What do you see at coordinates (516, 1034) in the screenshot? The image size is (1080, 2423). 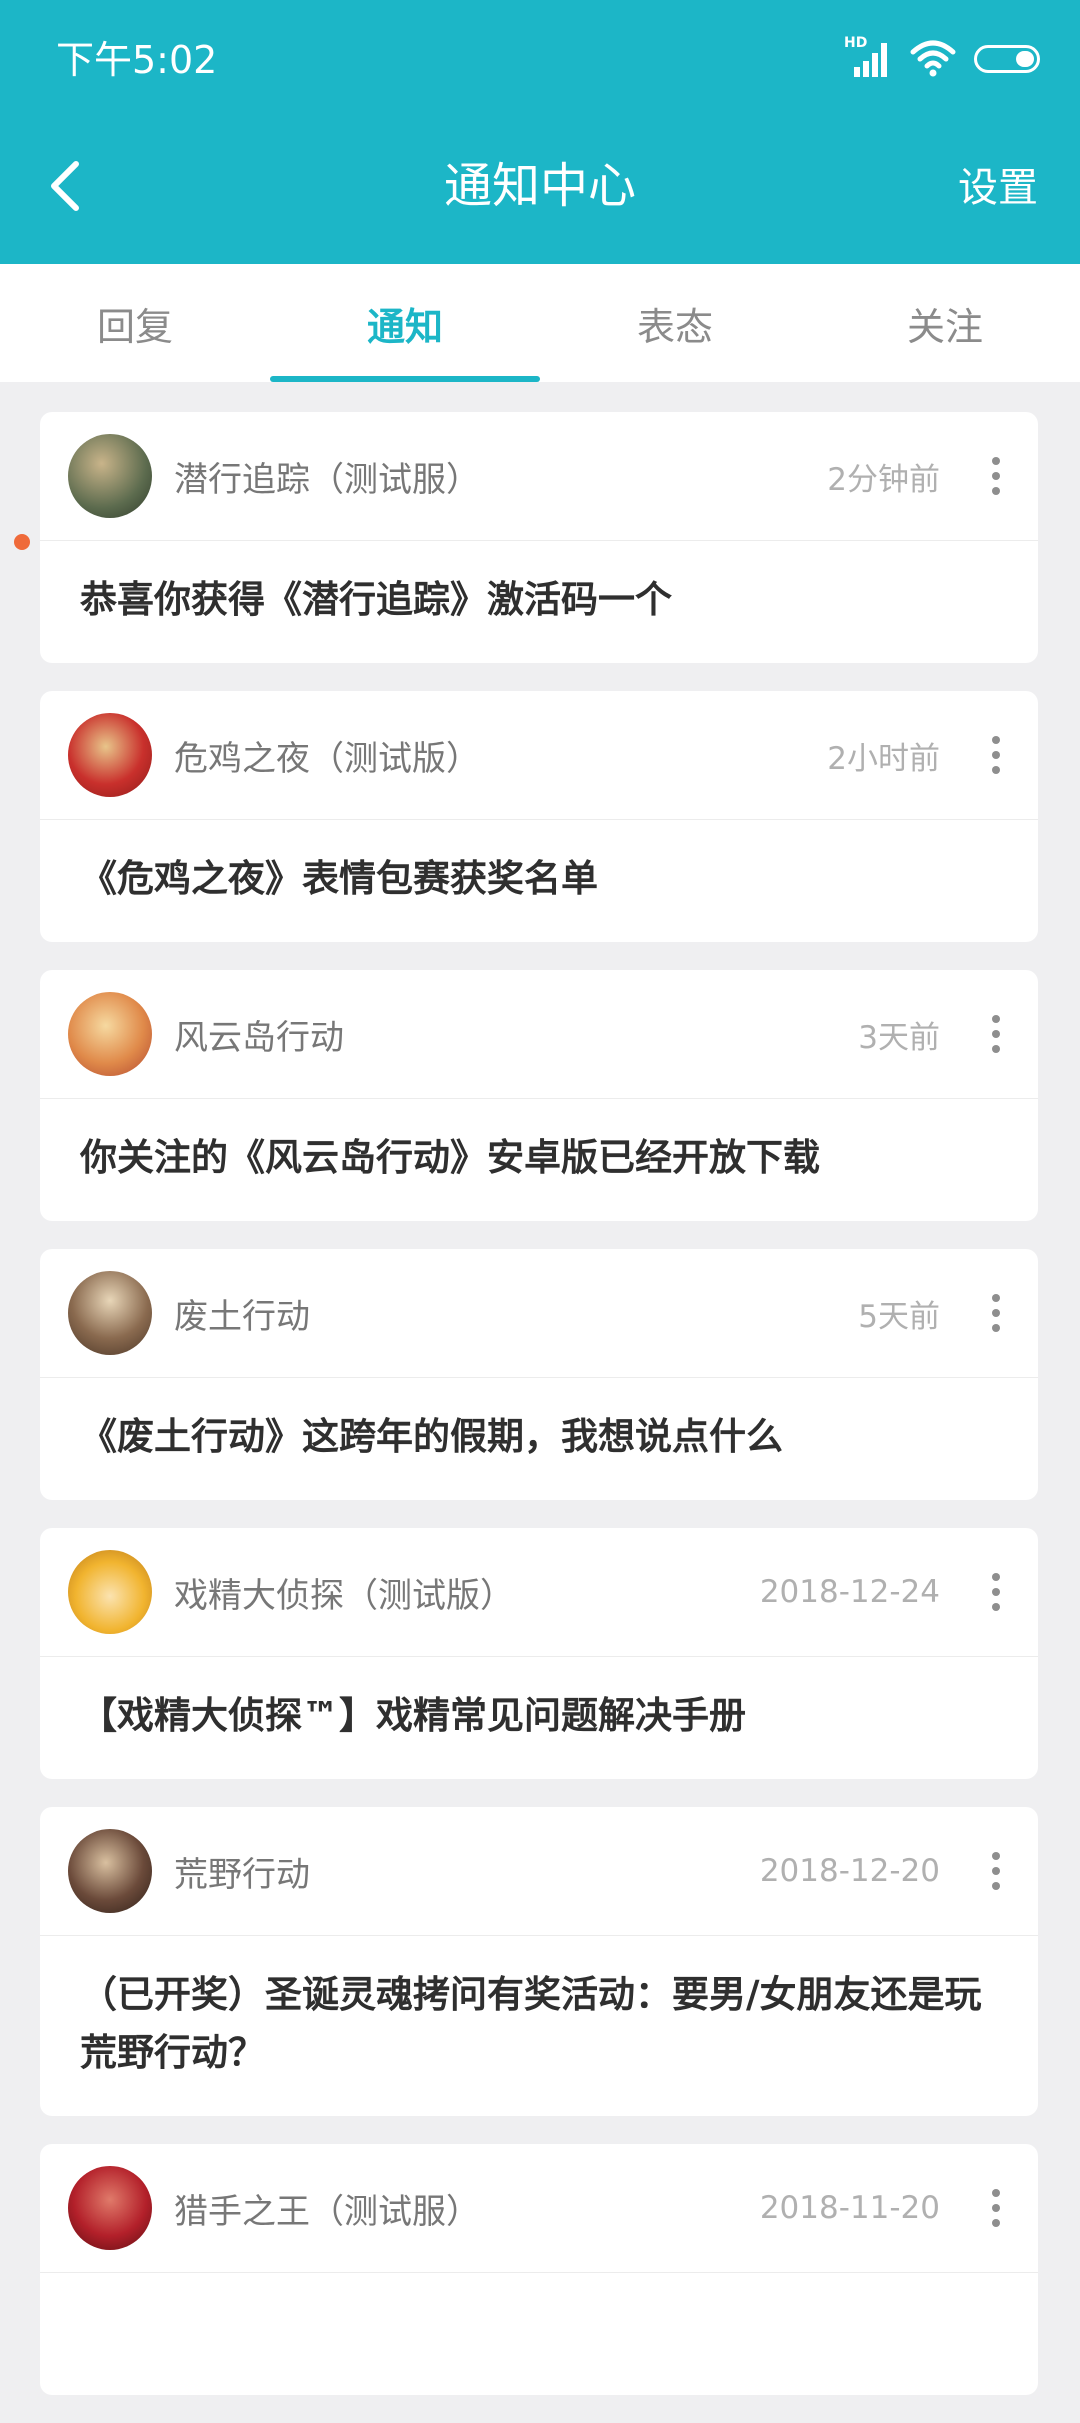 I see `game-name: 风云岛行动` at bounding box center [516, 1034].